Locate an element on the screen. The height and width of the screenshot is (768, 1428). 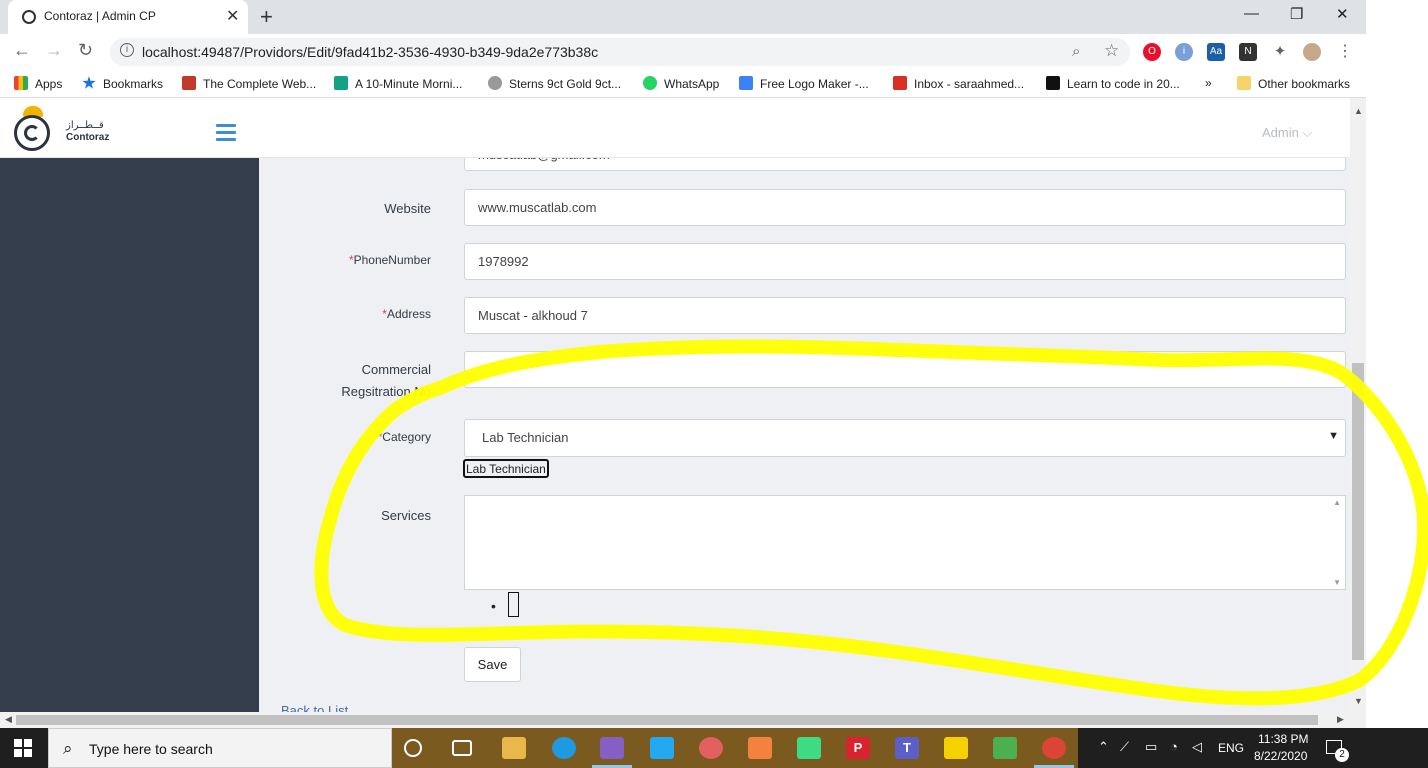
contoraz-logo is located at coordinates (33, 128).